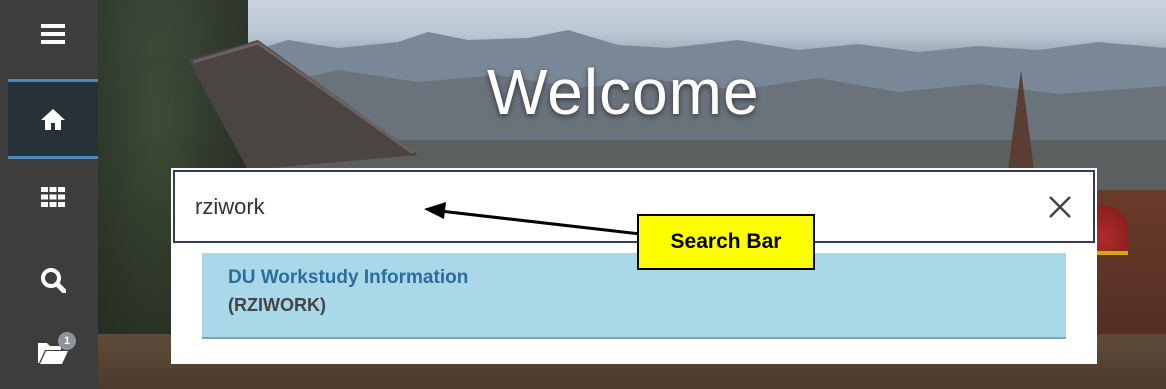  What do you see at coordinates (303, 105) in the screenshot?
I see `building-roof` at bounding box center [303, 105].